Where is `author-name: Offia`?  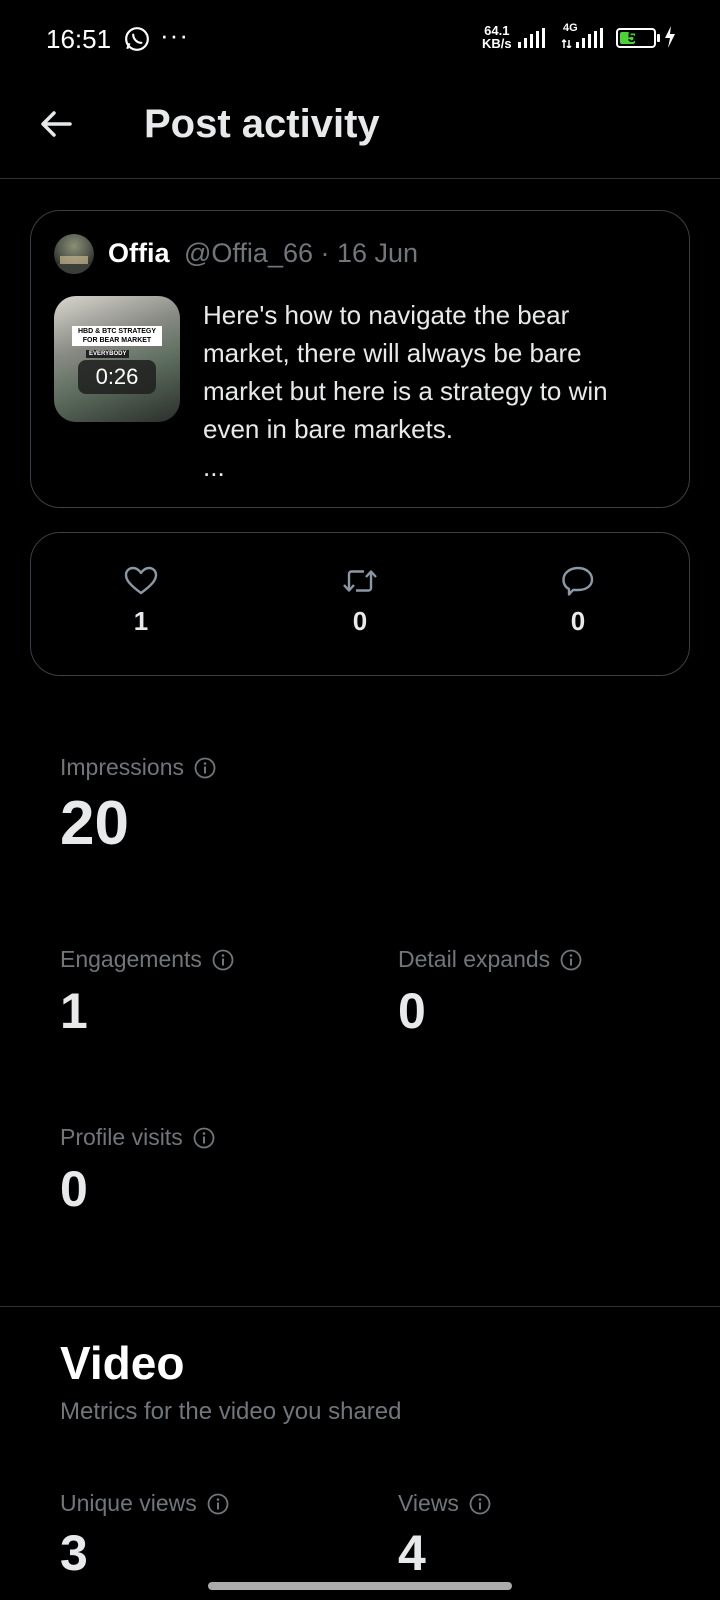
author-name: Offia is located at coordinates (139, 253).